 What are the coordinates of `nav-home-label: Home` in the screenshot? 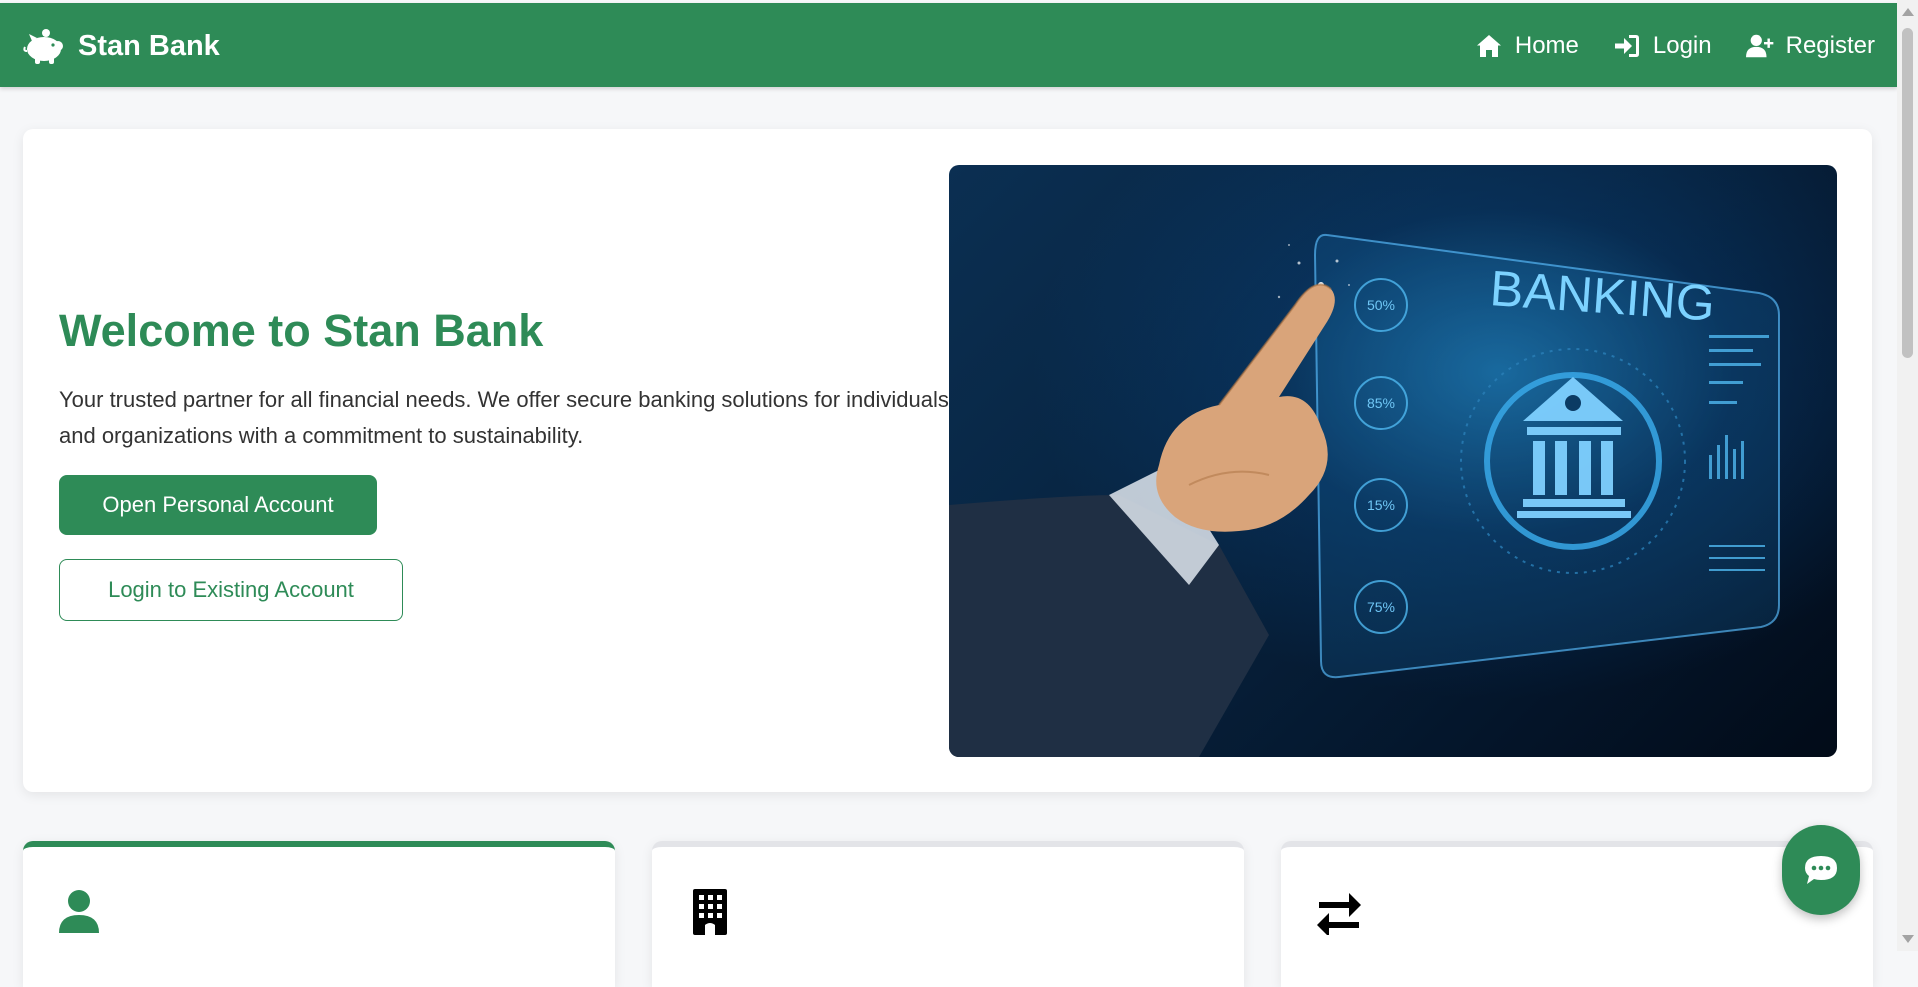 It's located at (1546, 45).